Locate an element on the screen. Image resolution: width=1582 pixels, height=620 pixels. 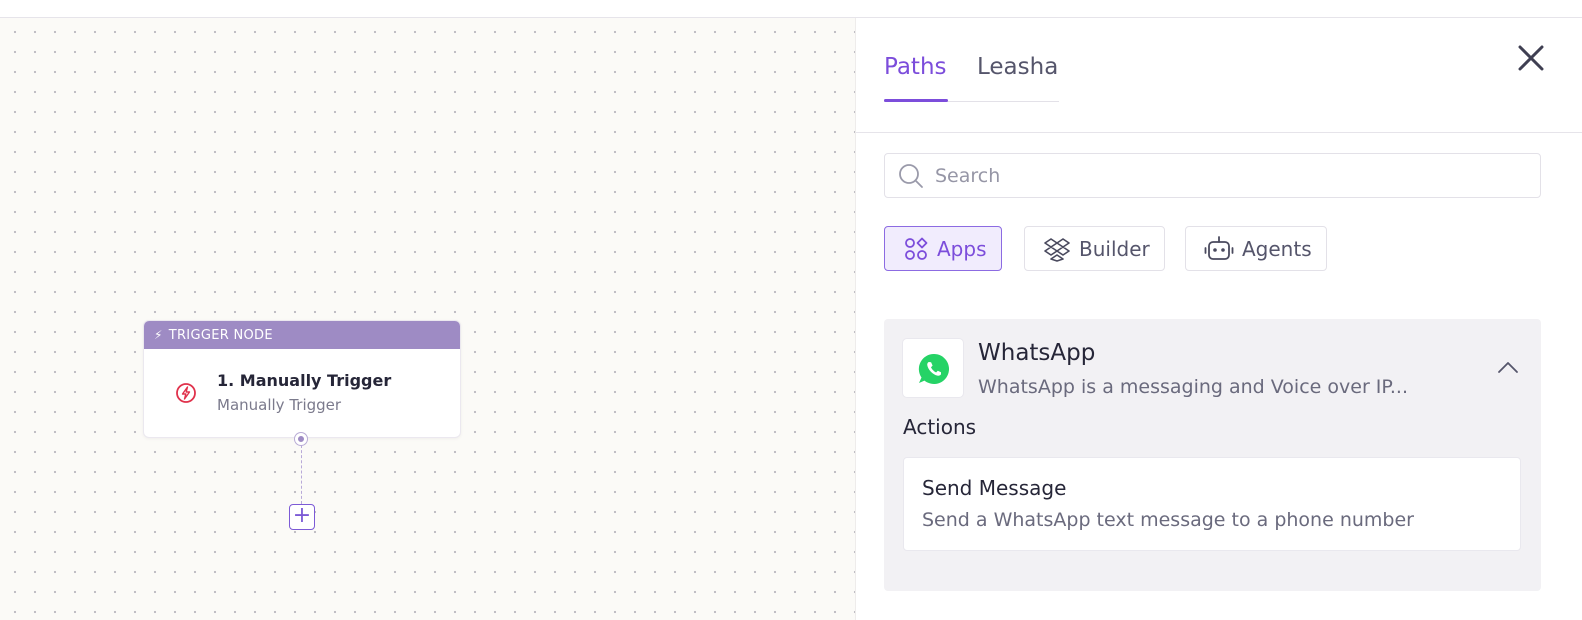
whatsapp-icon is located at coordinates (934, 368).